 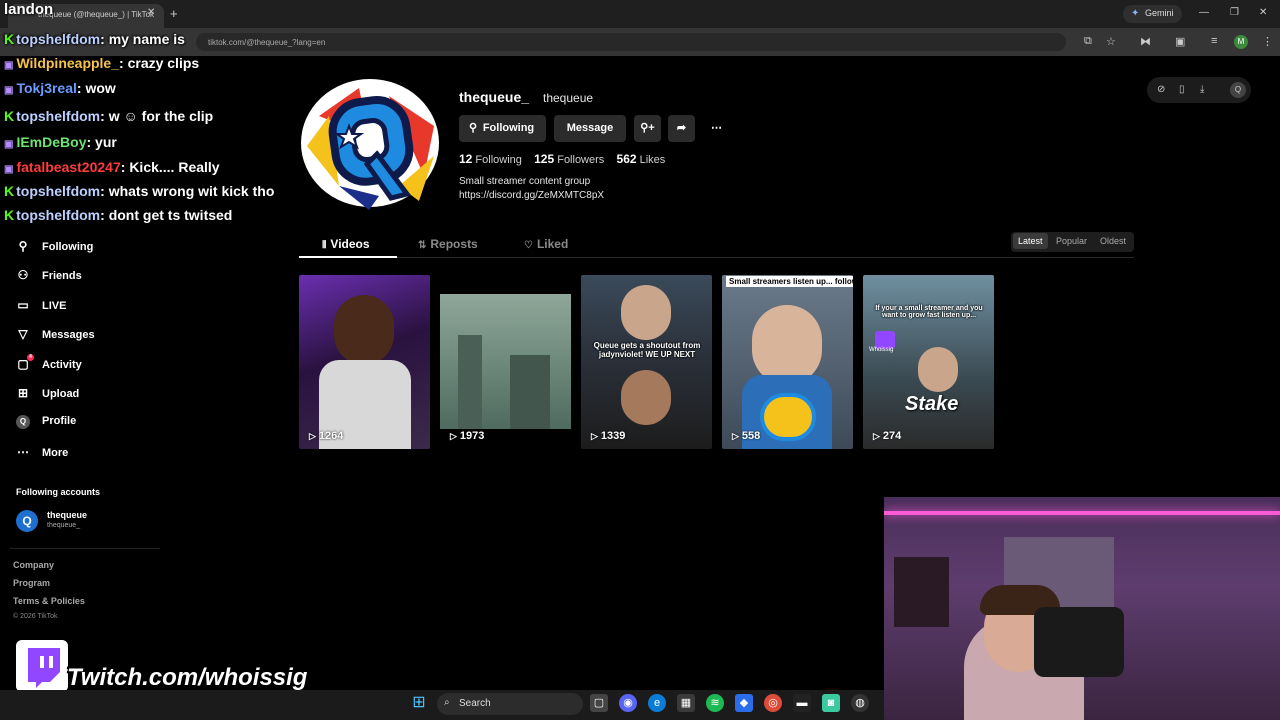 I want to click on sidebar-item-activity: ▢ 4 Activity, so click(x=49, y=366).